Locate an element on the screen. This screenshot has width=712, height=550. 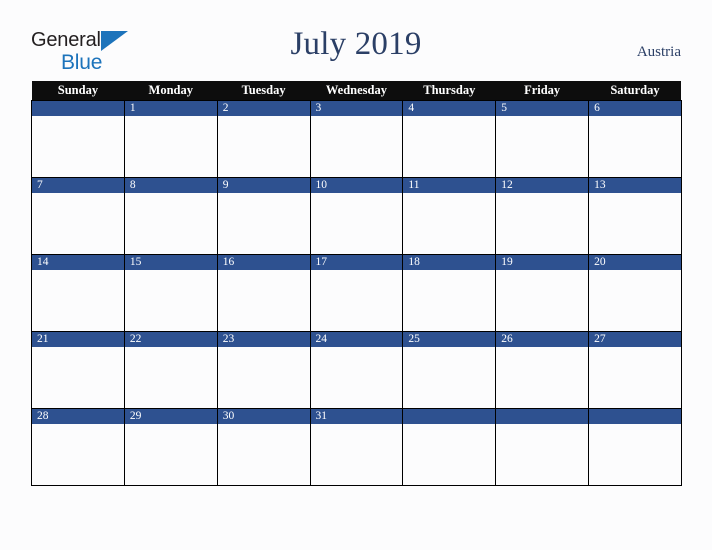
day-cell: 10 is located at coordinates (356, 216).